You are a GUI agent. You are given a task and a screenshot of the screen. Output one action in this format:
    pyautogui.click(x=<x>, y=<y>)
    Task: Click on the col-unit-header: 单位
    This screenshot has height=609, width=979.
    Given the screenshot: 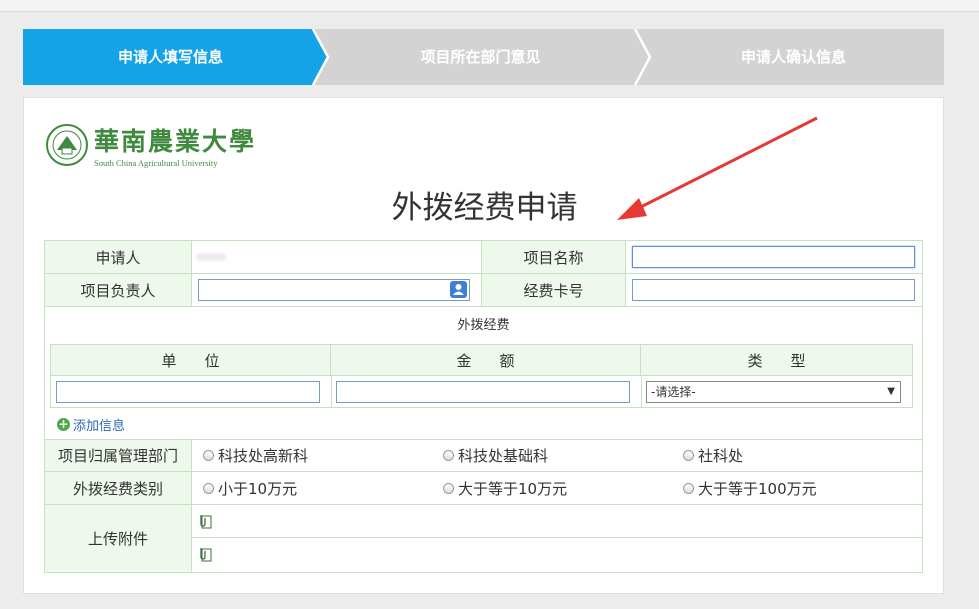 What is the action you would take?
    pyautogui.click(x=191, y=360)
    